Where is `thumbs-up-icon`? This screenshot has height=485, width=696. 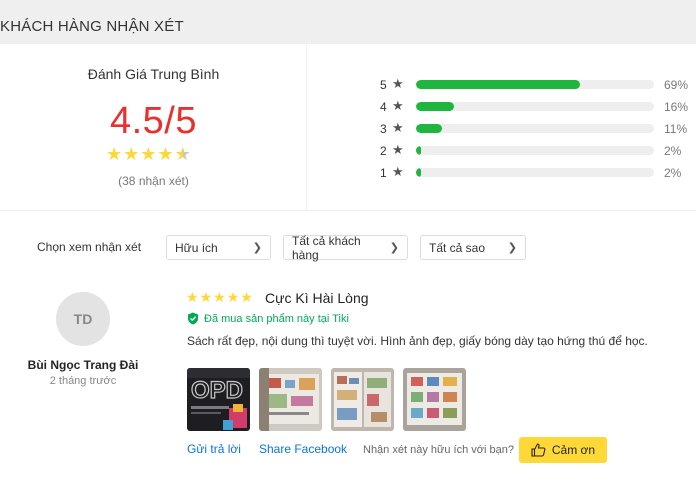 thumbs-up-icon is located at coordinates (538, 450).